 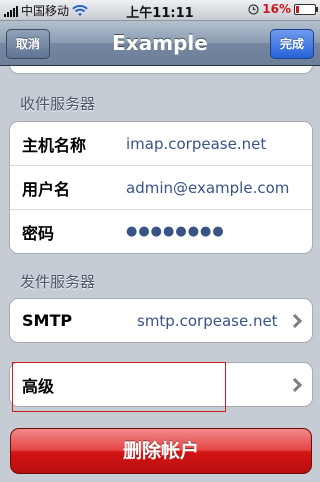 What do you see at coordinates (161, 451) in the screenshot?
I see `delete-account-button: 删除帐户` at bounding box center [161, 451].